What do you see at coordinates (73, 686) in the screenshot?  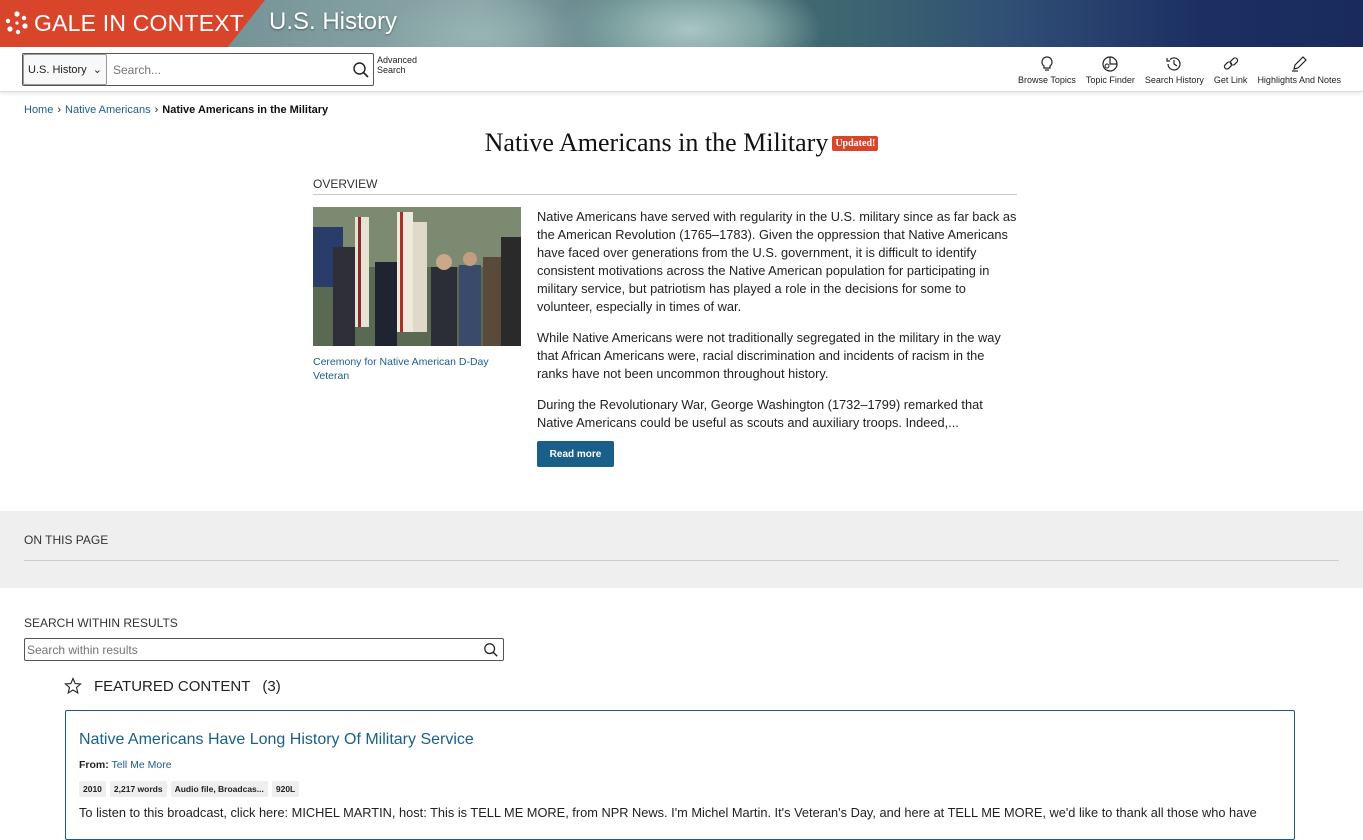 I see `star-icon` at bounding box center [73, 686].